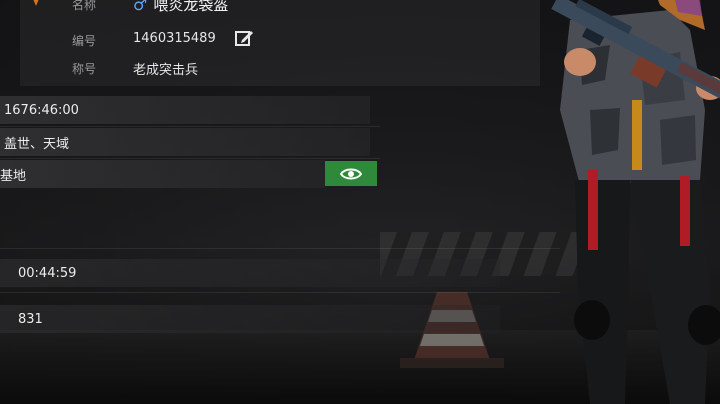 The image size is (720, 404). Describe the element at coordinates (41, 110) in the screenshot. I see `playtime-value: 1676:46:00` at that location.